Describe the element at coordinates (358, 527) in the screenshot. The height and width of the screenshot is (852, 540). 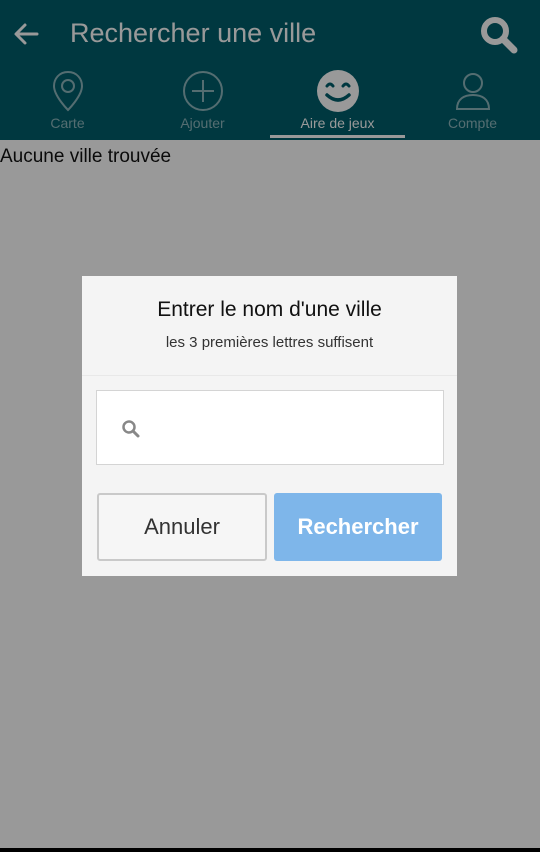
I see `search-button: Rechercher` at that location.